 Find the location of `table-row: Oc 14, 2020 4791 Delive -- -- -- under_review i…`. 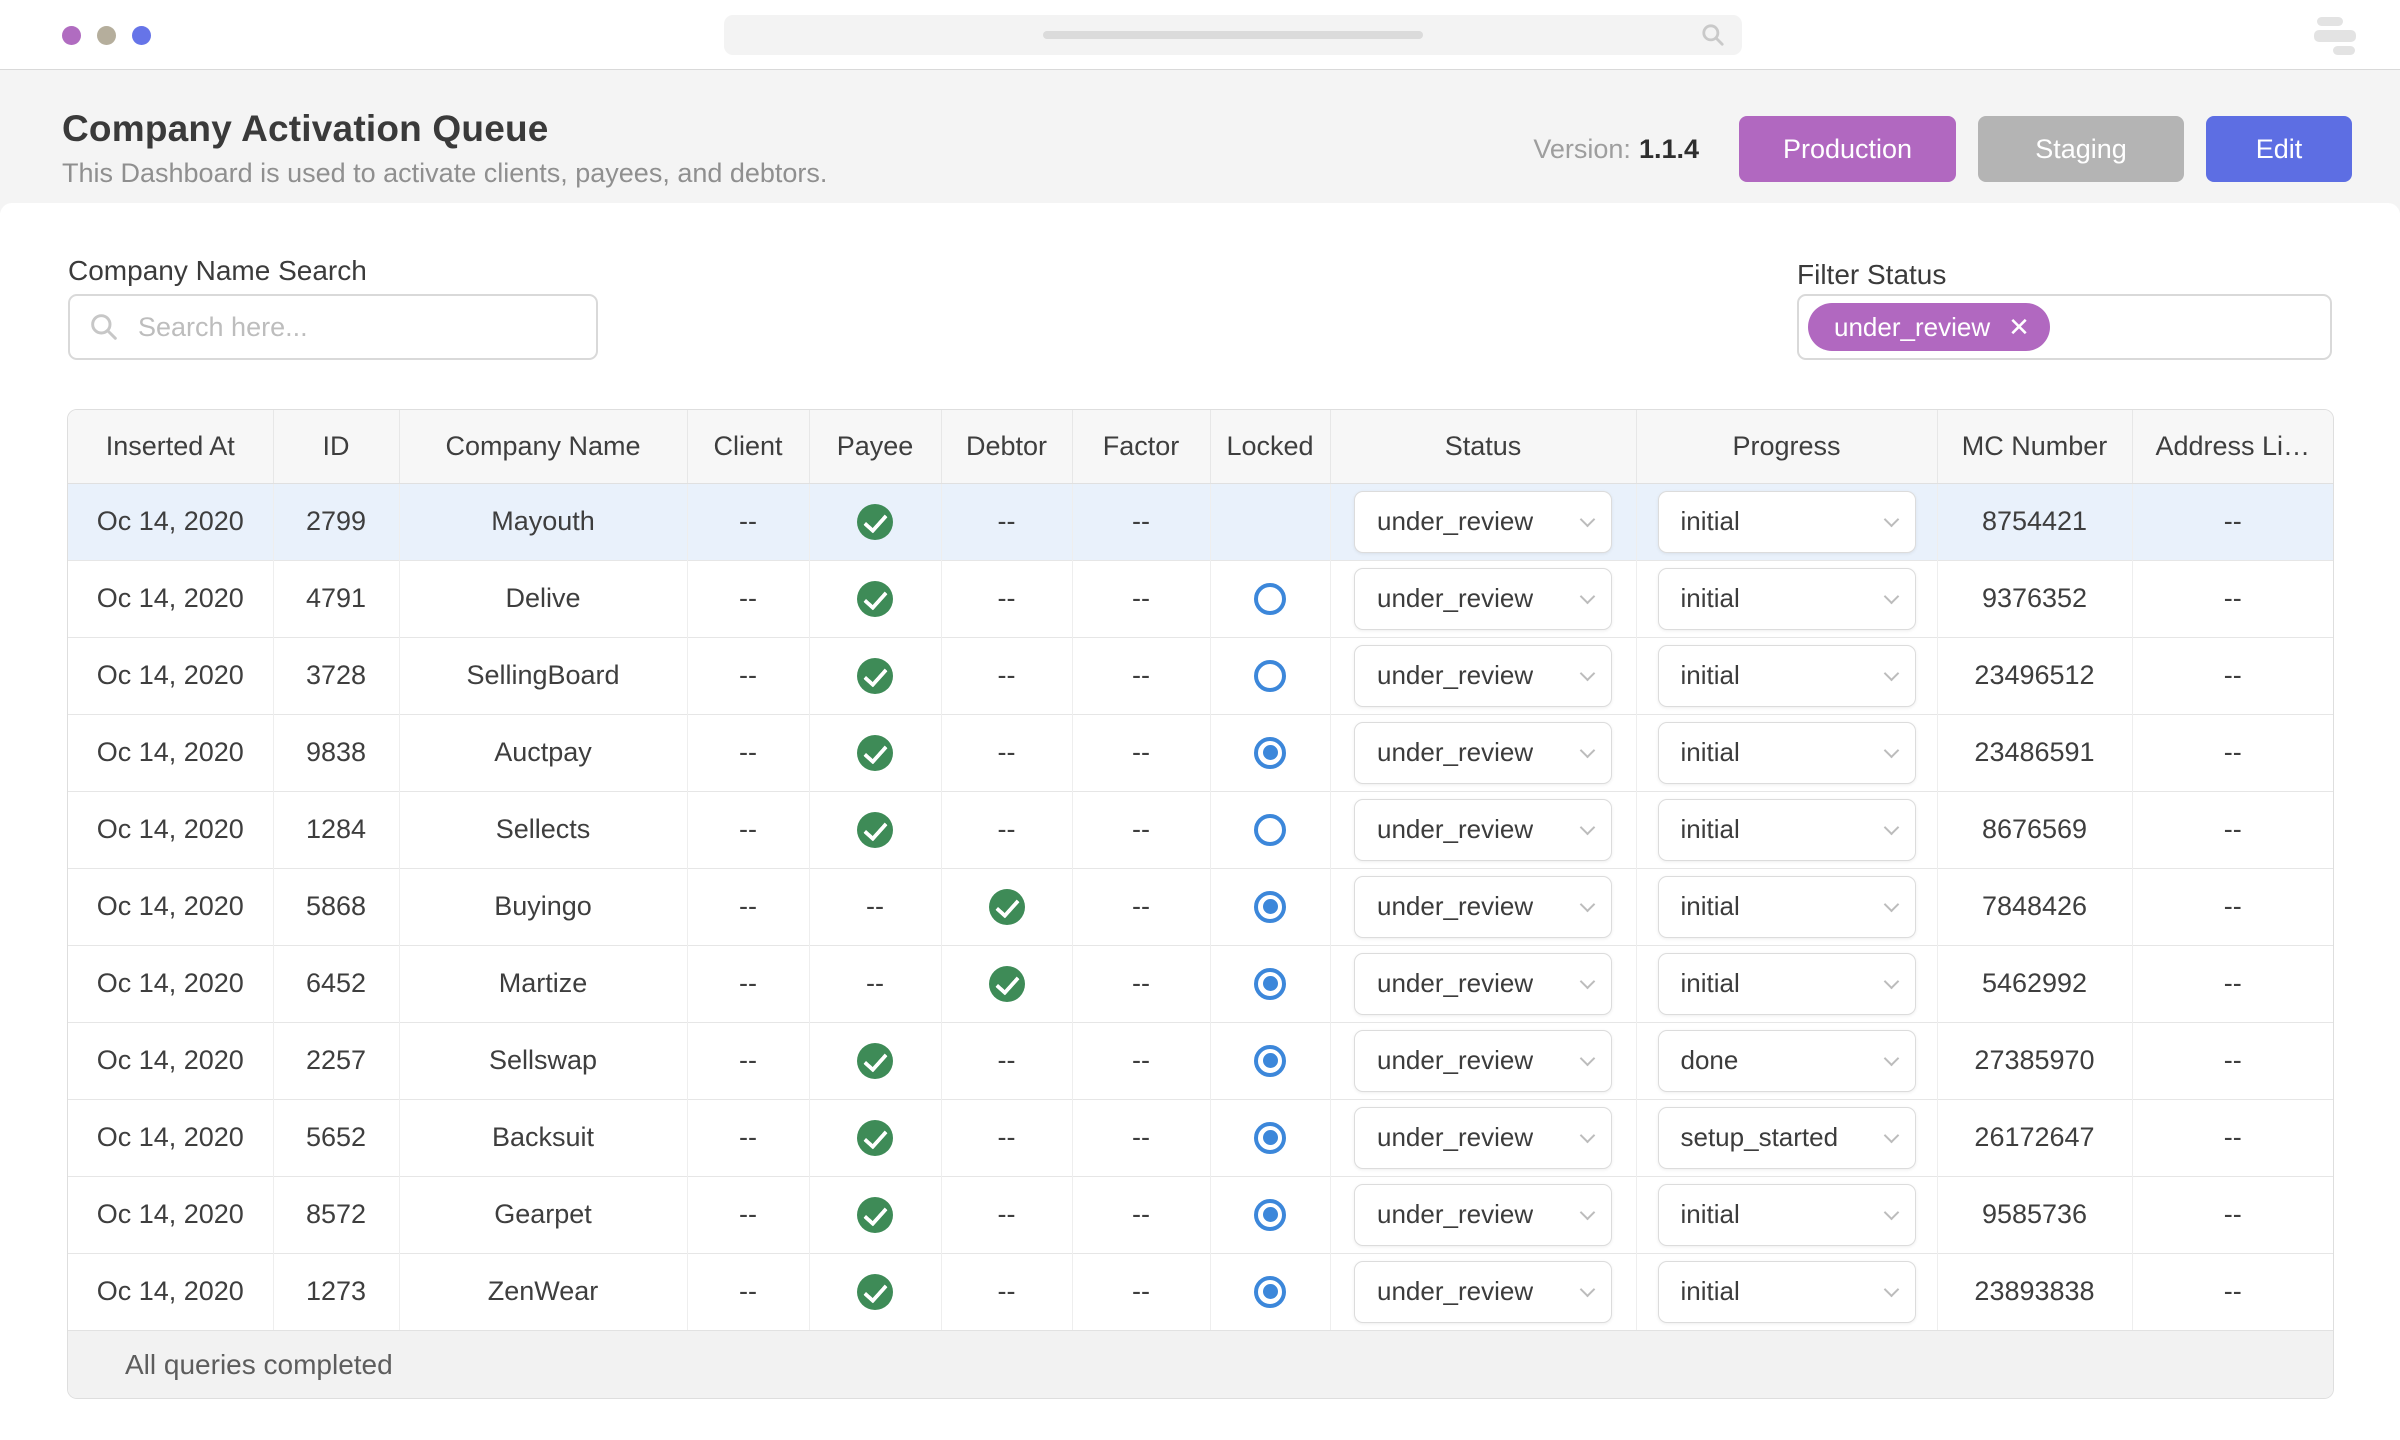

table-row: Oc 14, 2020 4791 Delive -- -- -- under_review i… is located at coordinates (1200, 598).